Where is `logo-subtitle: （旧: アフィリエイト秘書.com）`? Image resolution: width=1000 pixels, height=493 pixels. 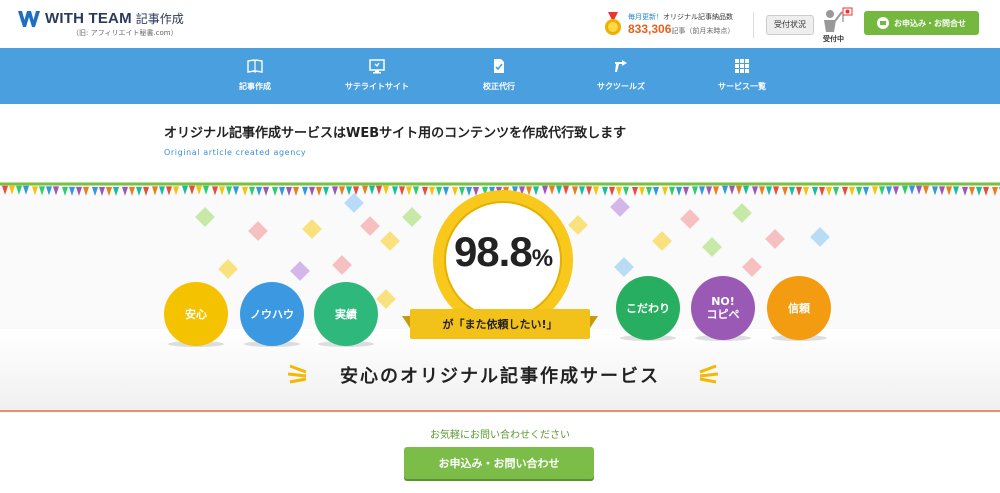
logo-subtitle: （旧: アフィリエイト秘書.com） is located at coordinates (125, 33).